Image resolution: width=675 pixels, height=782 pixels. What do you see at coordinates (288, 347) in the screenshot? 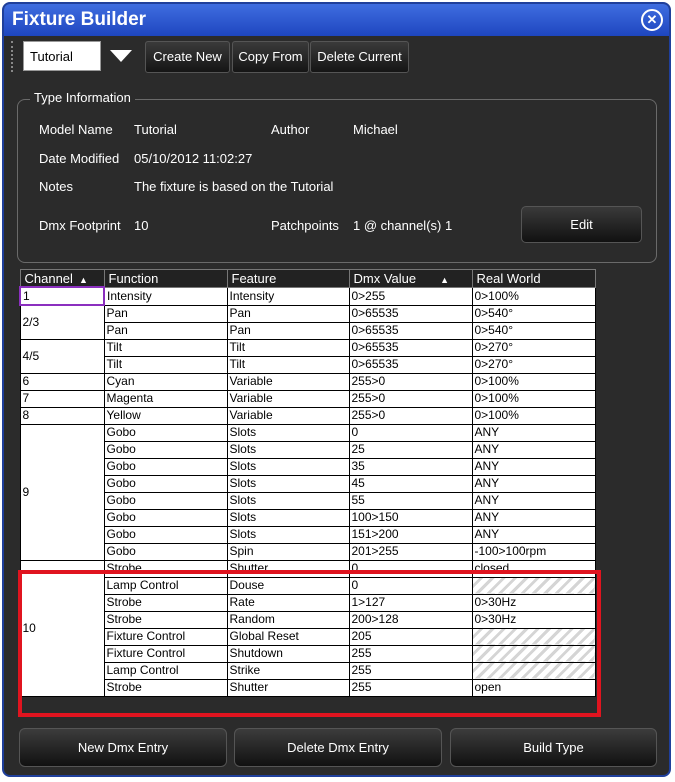
I see `cell-feature: Tilt` at bounding box center [288, 347].